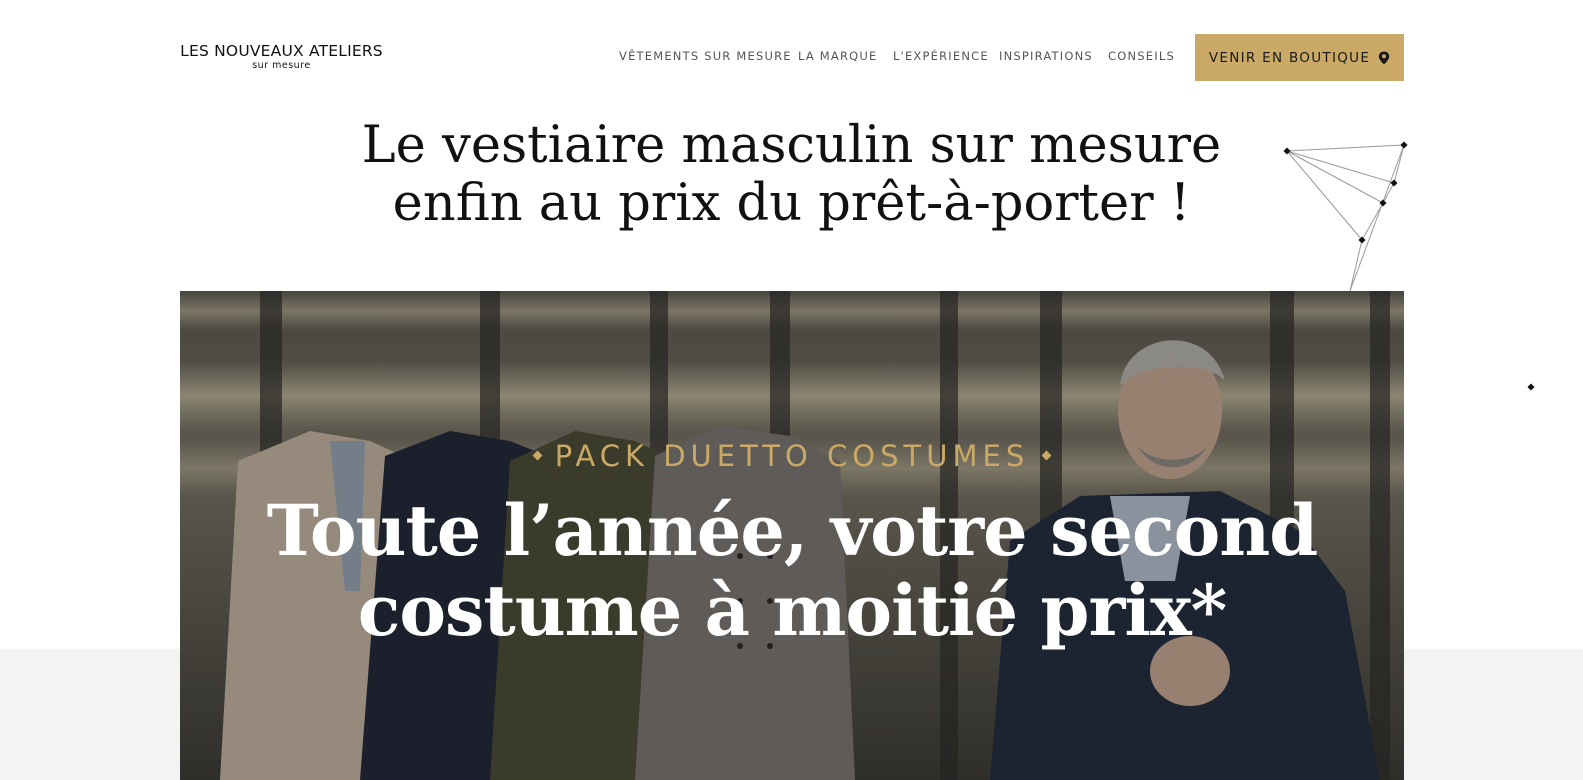 This screenshot has height=780, width=1583. What do you see at coordinates (1345, 216) in the screenshot?
I see `constellation-decoration` at bounding box center [1345, 216].